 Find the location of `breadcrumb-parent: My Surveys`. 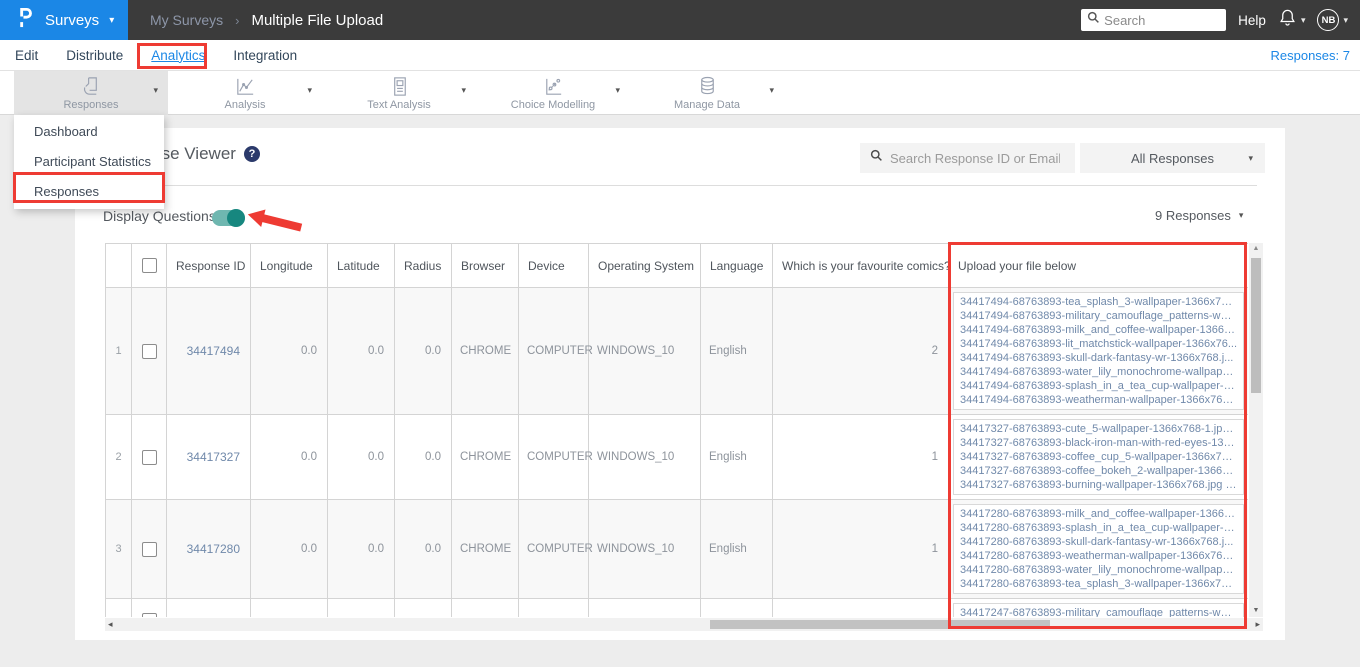

breadcrumb-parent: My Surveys is located at coordinates (186, 20).